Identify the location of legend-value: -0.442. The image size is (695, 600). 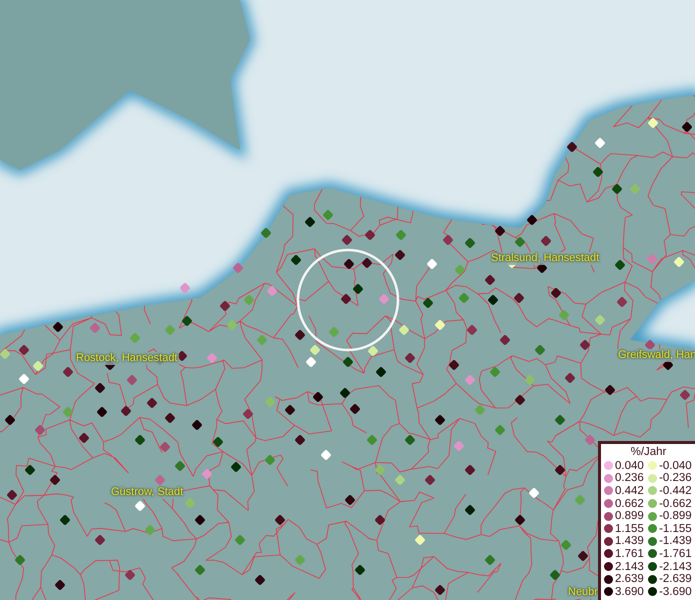
(675, 490).